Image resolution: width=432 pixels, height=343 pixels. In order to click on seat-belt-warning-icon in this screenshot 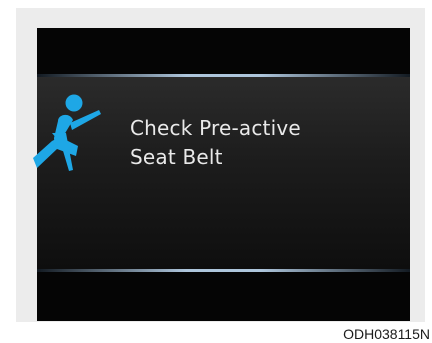, I will do `click(67, 132)`.